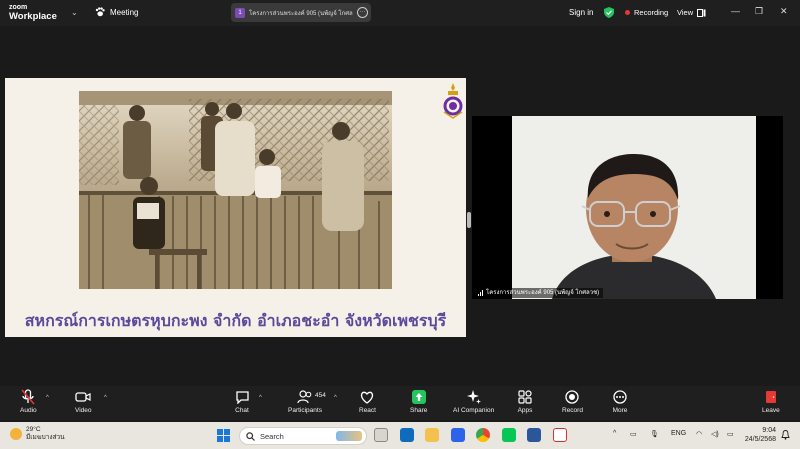  Describe the element at coordinates (534, 435) in the screenshot. I see `word-icon` at that location.